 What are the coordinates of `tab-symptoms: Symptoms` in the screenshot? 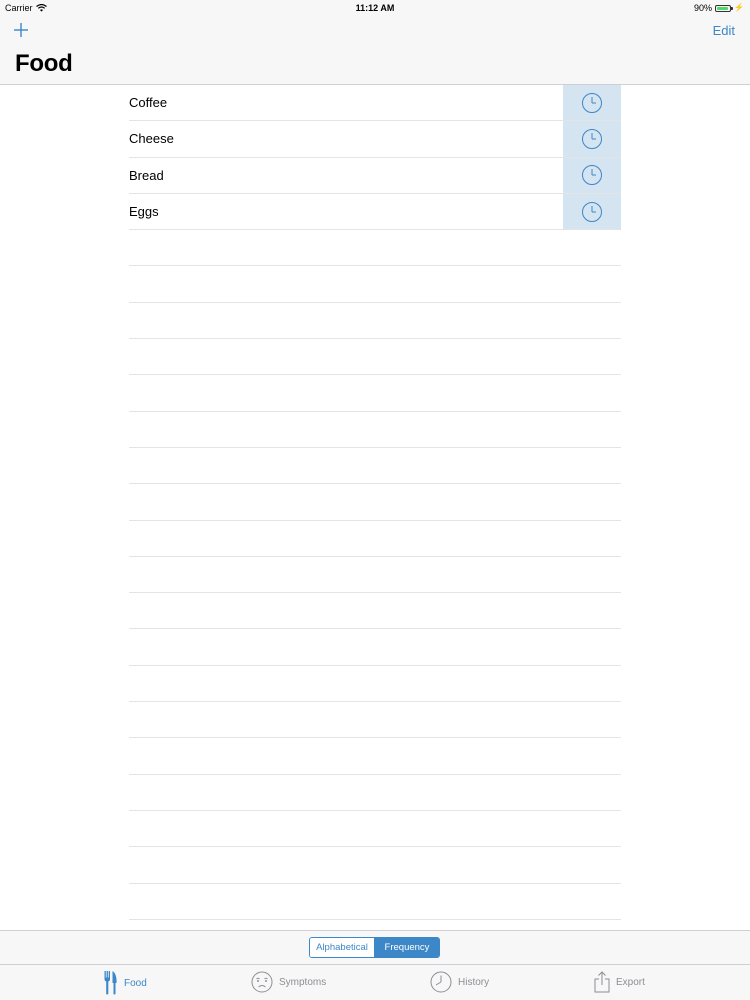 It's located at (288, 982).